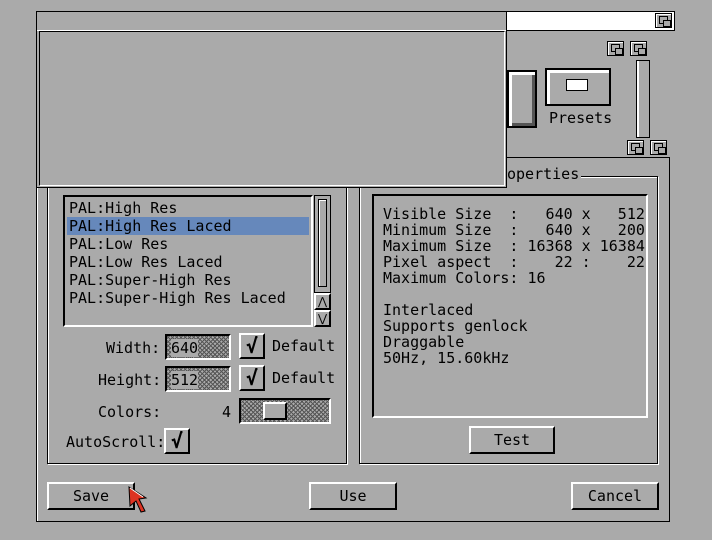  Describe the element at coordinates (304, 346) in the screenshot. I see `width-default-label: Default` at that location.